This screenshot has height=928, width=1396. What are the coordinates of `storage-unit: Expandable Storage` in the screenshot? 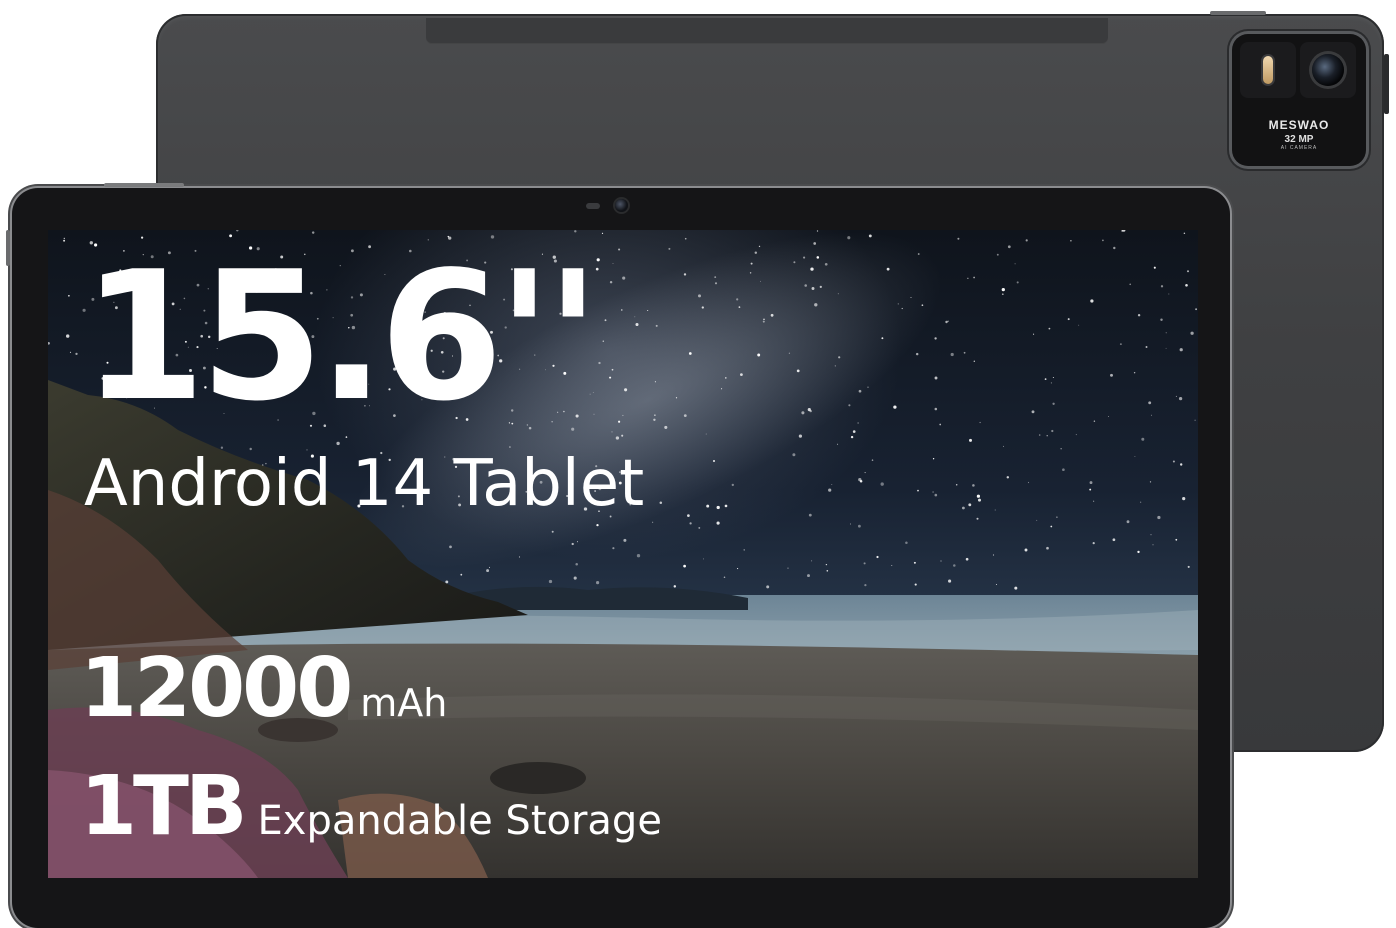 It's located at (459, 821).